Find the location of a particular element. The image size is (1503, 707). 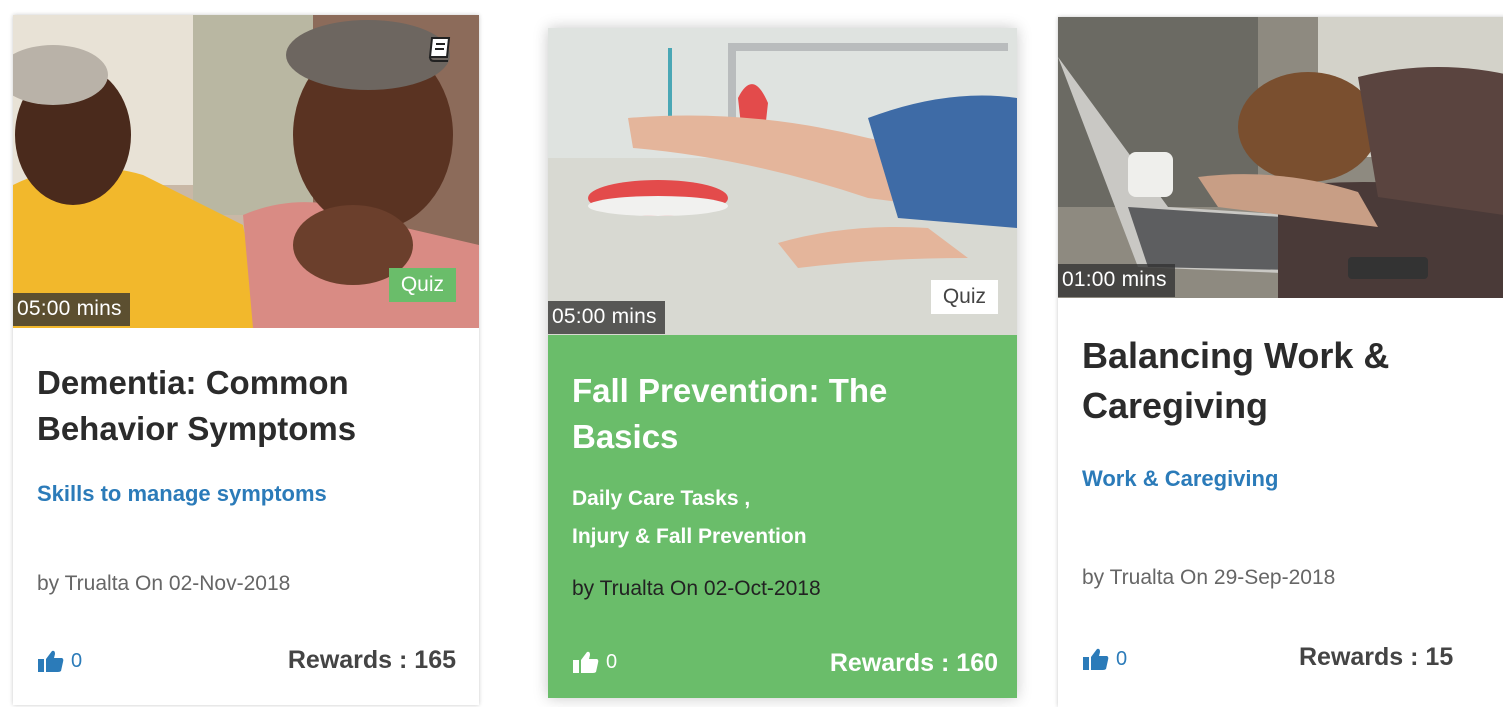

duration-badge: 01:00 mins is located at coordinates (1116, 280).